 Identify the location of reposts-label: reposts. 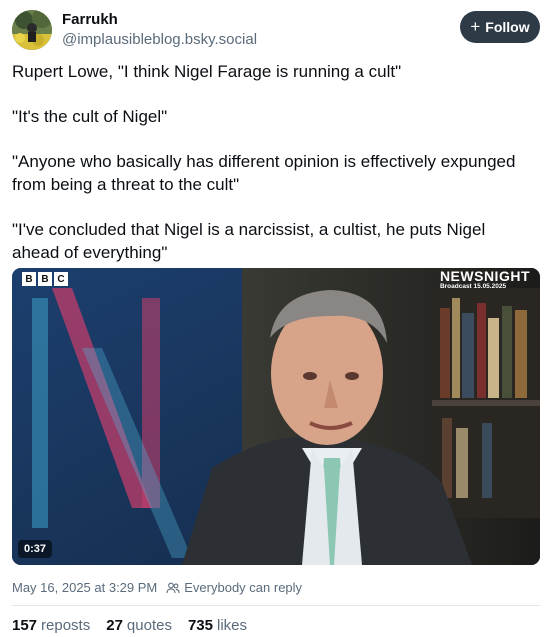
(66, 625).